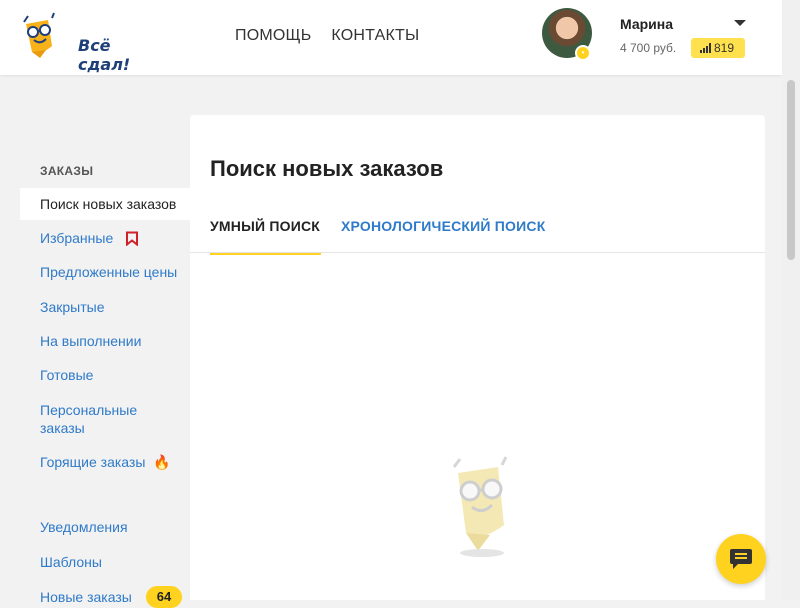  Describe the element at coordinates (705, 48) in the screenshot. I see `rating-bars-icon` at that location.